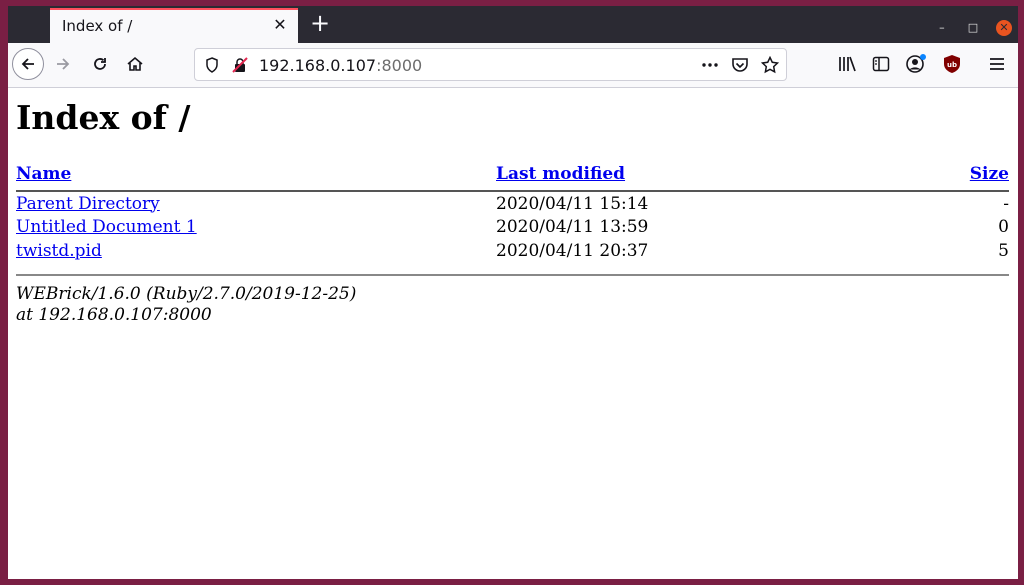 Image resolution: width=1024 pixels, height=585 pixels. Describe the element at coordinates (513, 24) in the screenshot. I see `tab-bar: Index of / ✕ + – □ ✕` at that location.